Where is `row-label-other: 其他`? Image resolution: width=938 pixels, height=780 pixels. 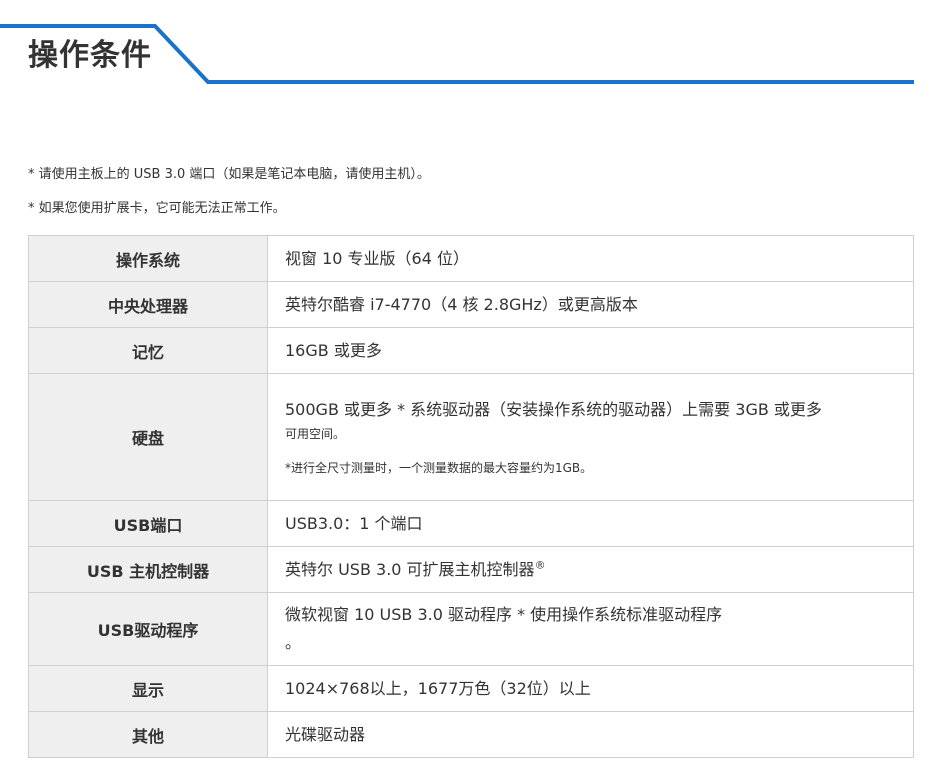
row-label-other: 其他 is located at coordinates (148, 734).